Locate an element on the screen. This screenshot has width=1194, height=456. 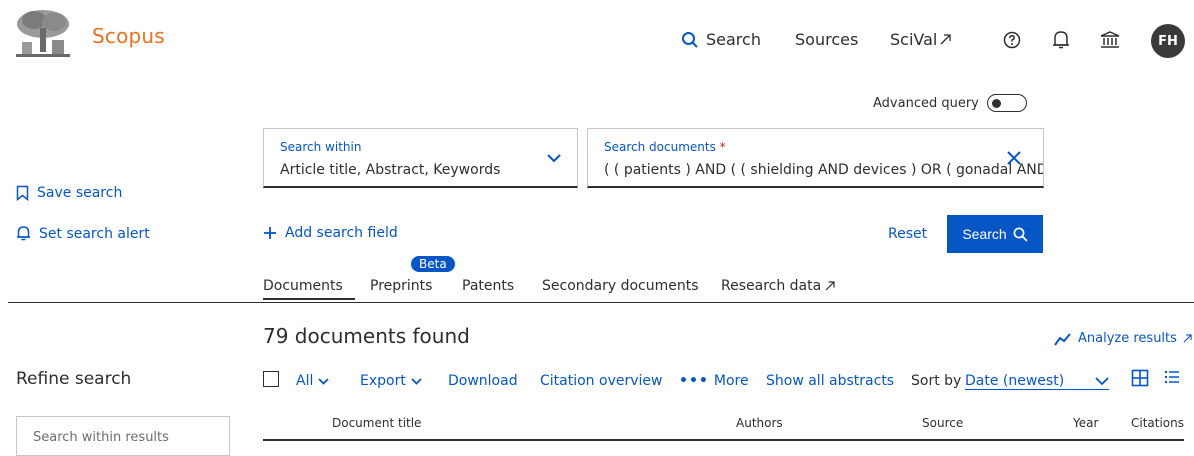
trend-icon is located at coordinates (1063, 339).